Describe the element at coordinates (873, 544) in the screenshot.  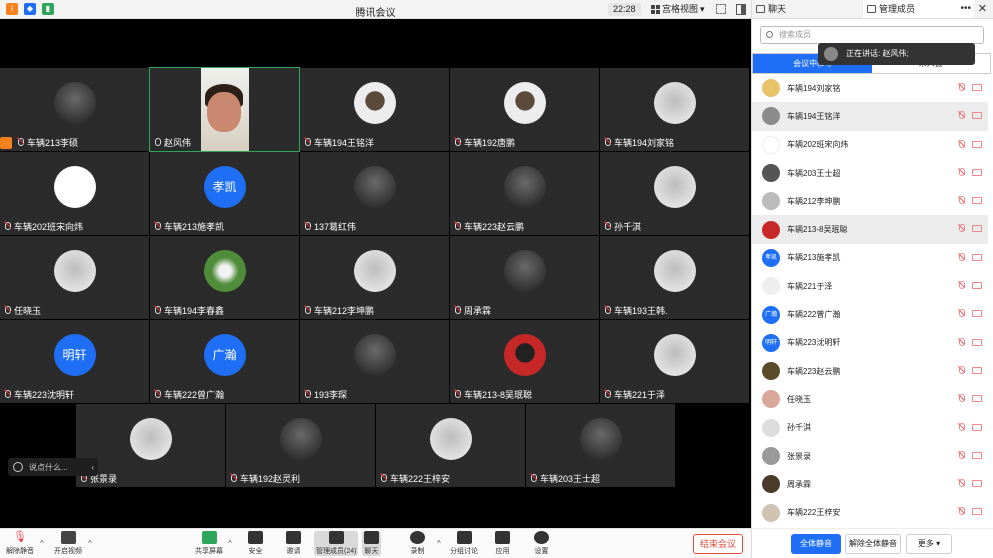
I see `unmute-all-button: 解除全体静音` at that location.